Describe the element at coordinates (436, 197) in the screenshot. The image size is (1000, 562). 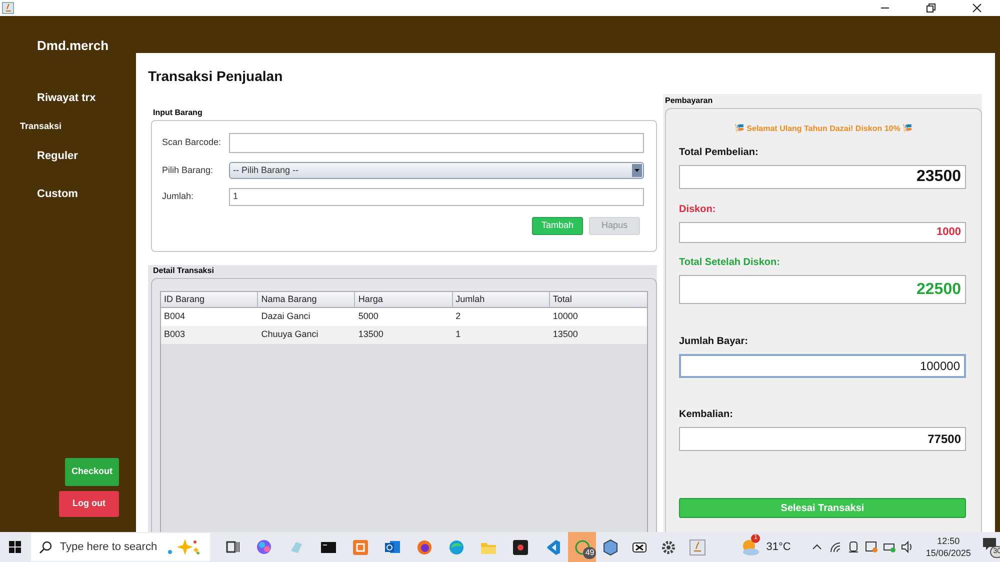
I see `quantity-field: 1` at that location.